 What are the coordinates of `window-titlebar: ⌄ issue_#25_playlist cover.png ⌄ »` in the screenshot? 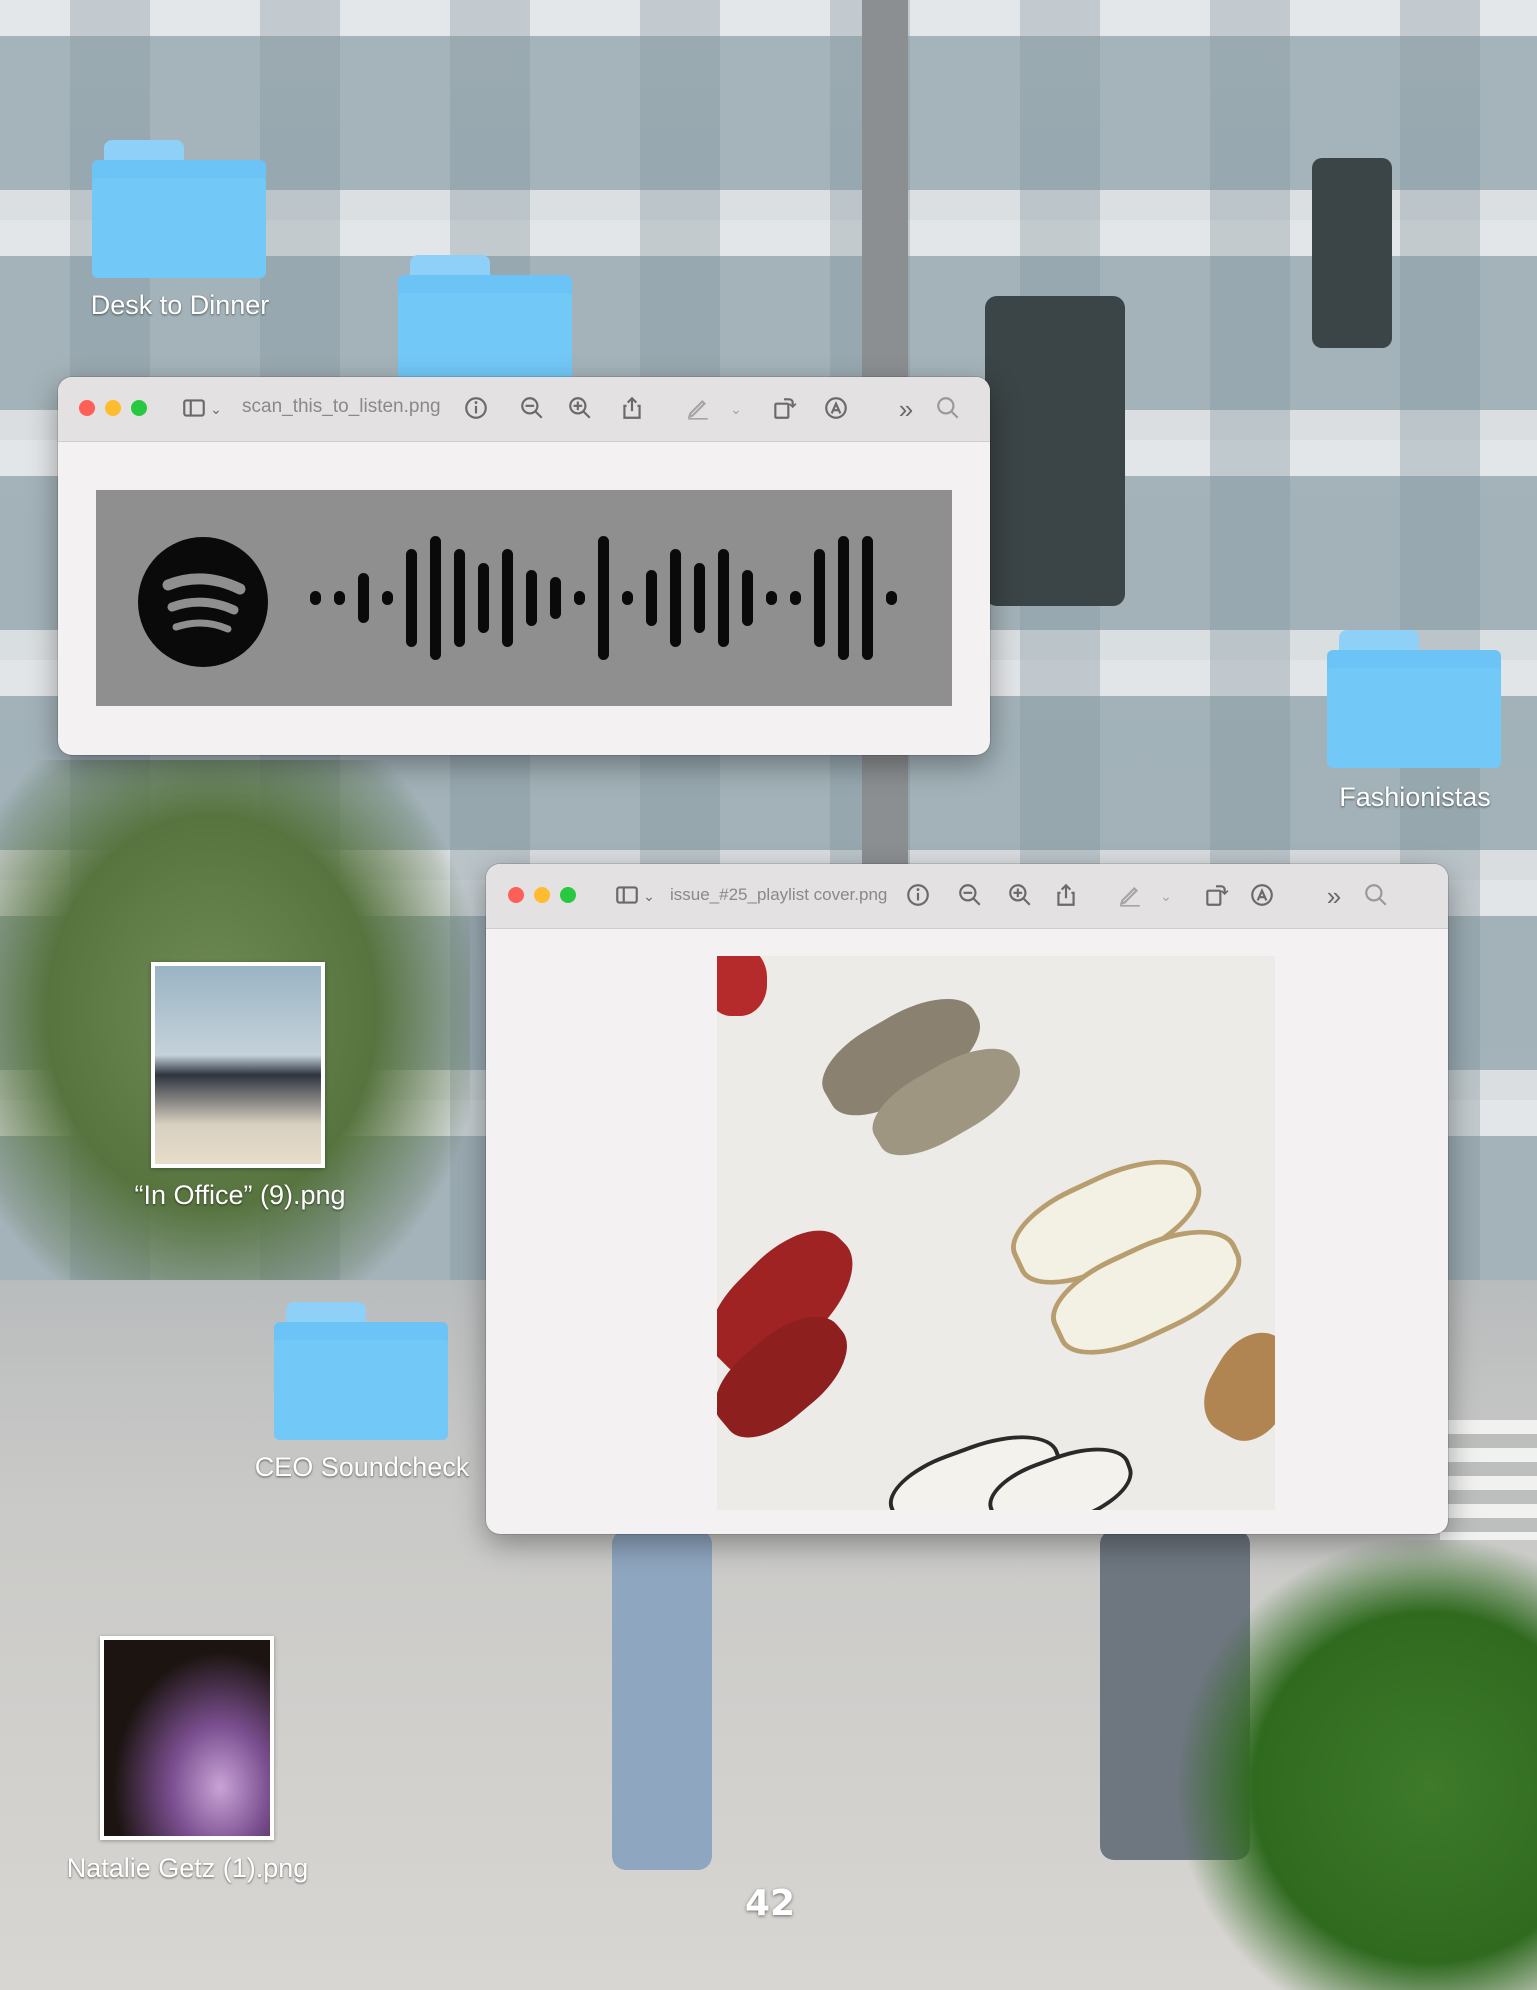 It's located at (967, 896).